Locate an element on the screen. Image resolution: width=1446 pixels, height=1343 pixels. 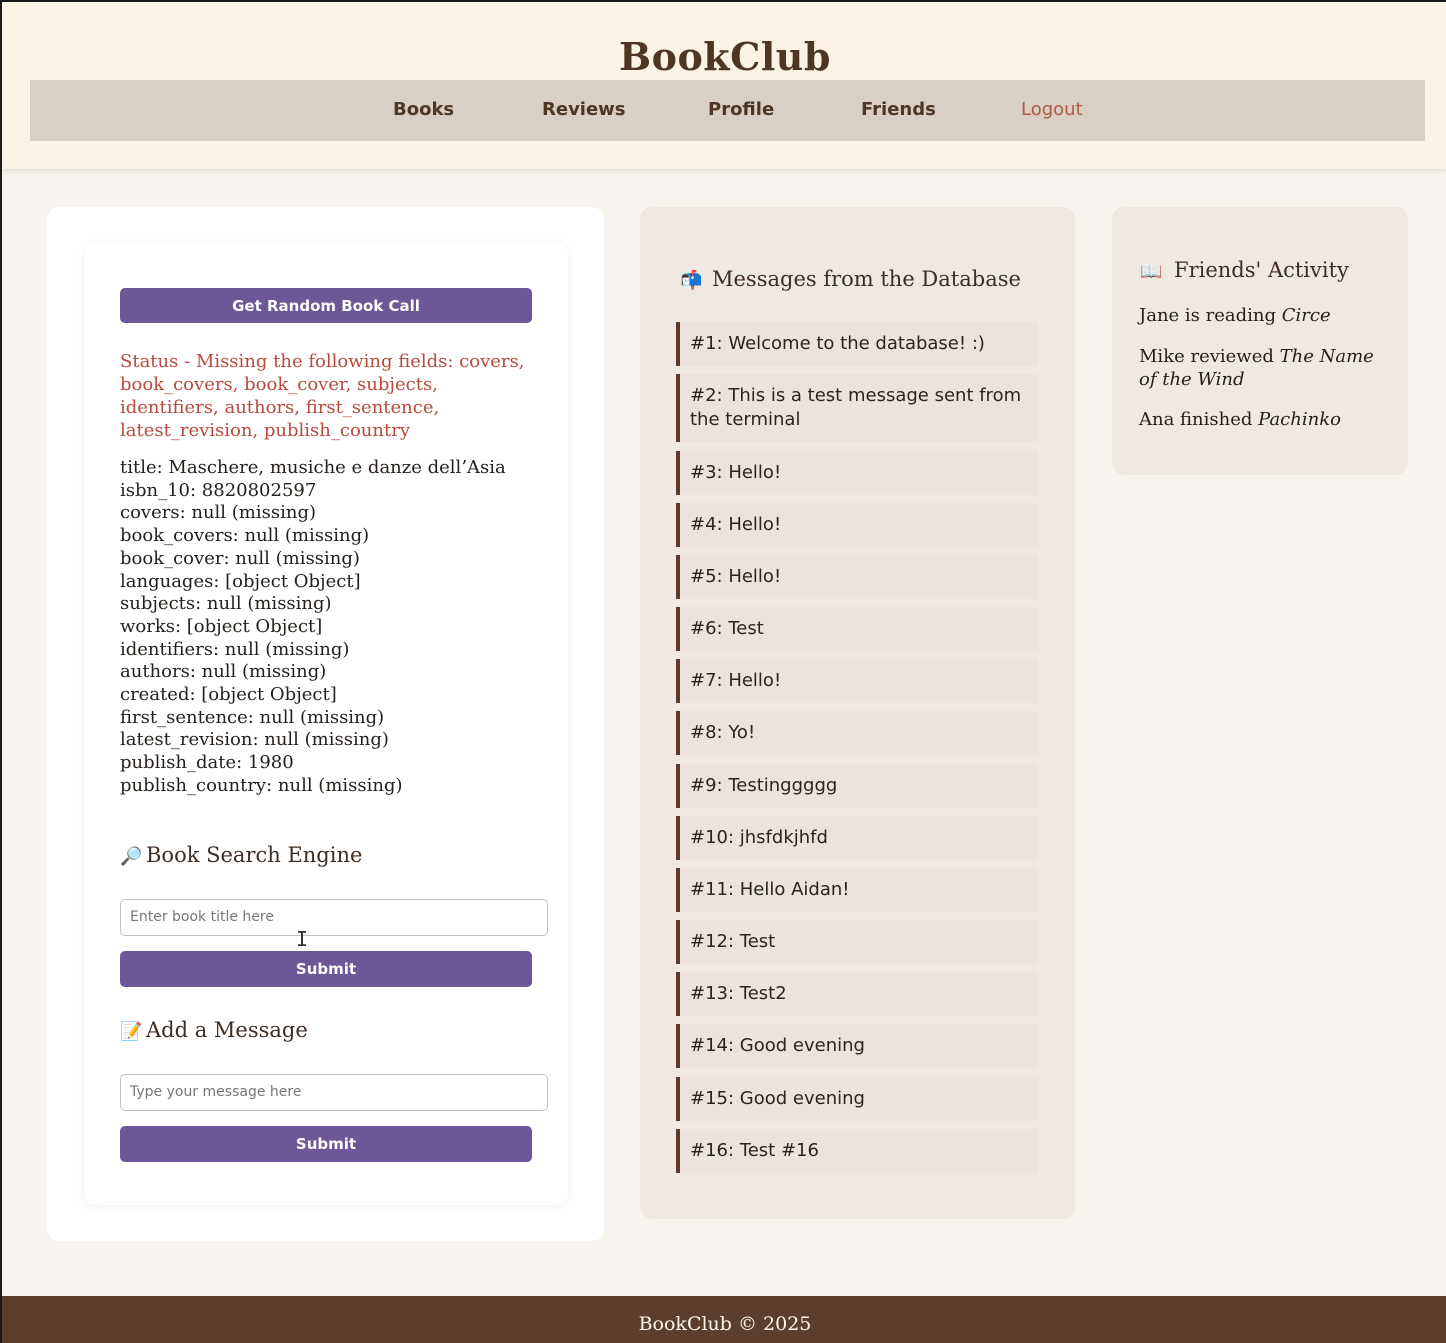
book-field: publish_country: null (missing) is located at coordinates (261, 785).